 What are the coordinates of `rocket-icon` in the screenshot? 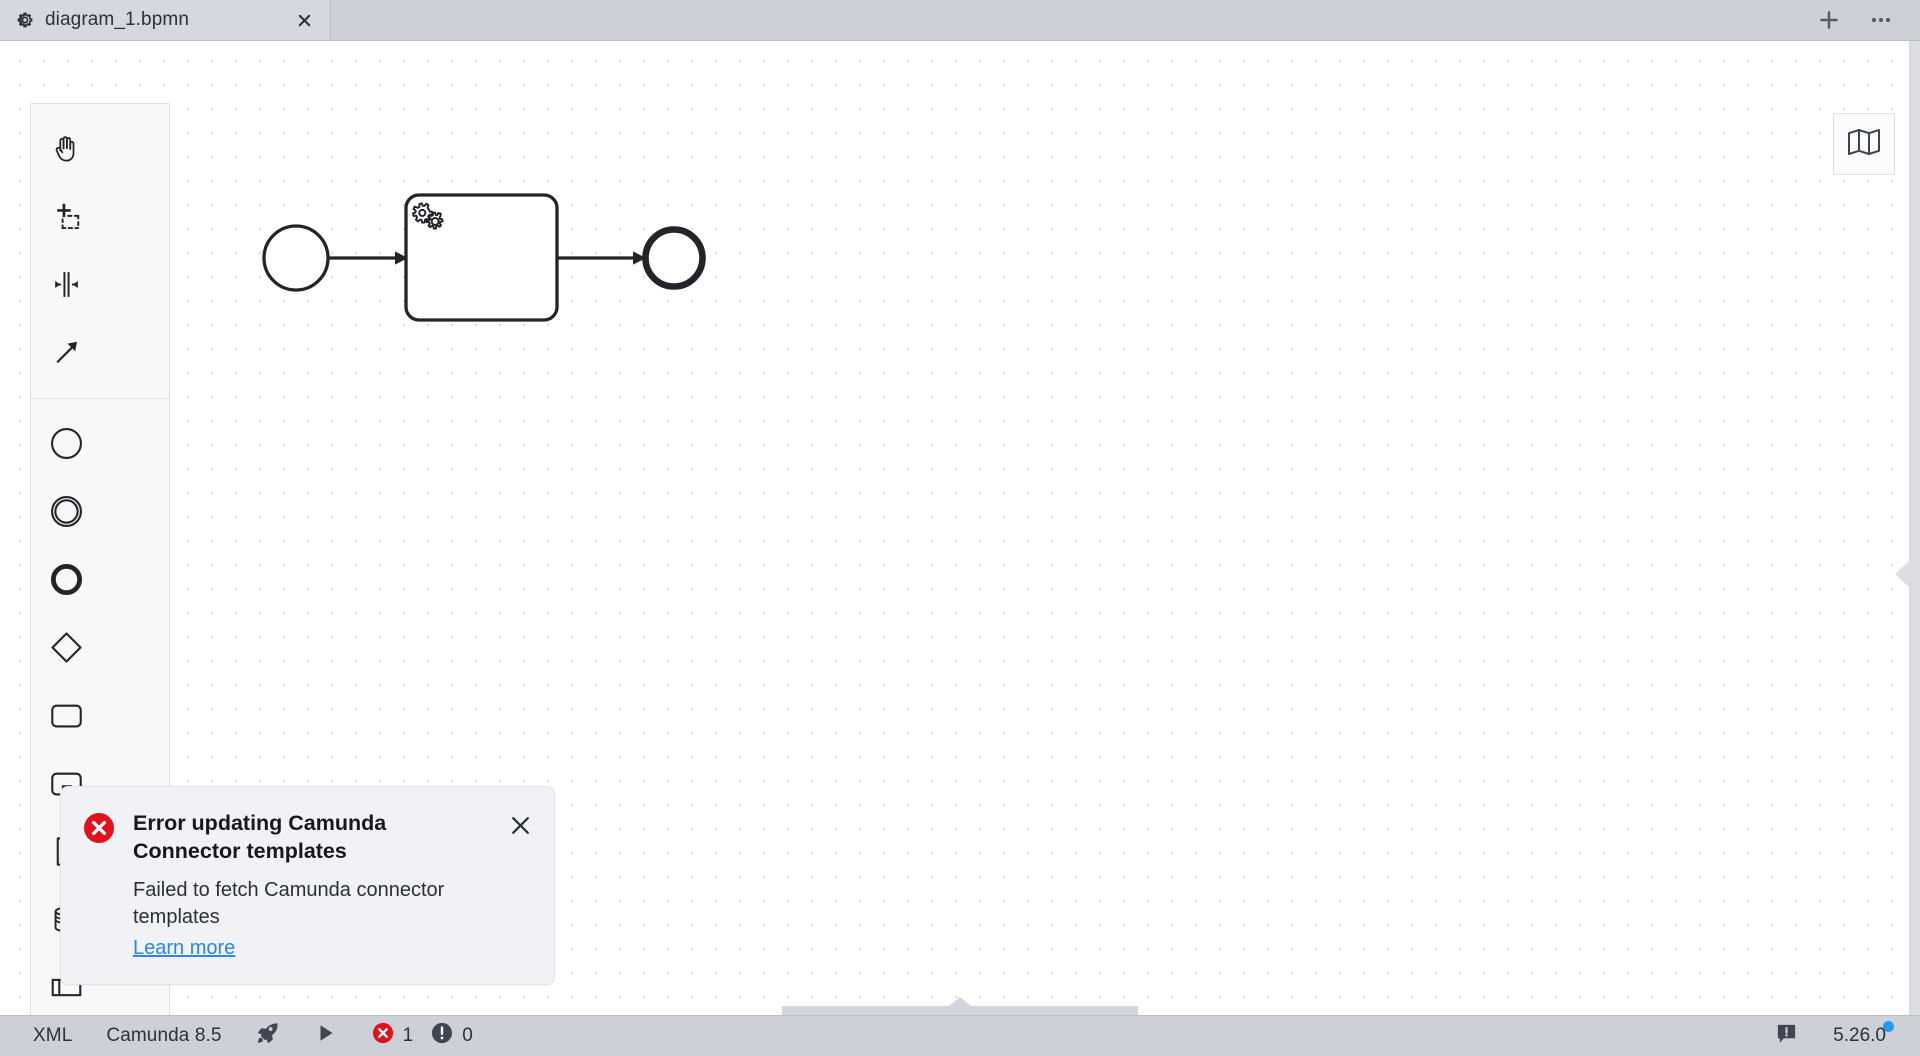 It's located at (268, 1036).